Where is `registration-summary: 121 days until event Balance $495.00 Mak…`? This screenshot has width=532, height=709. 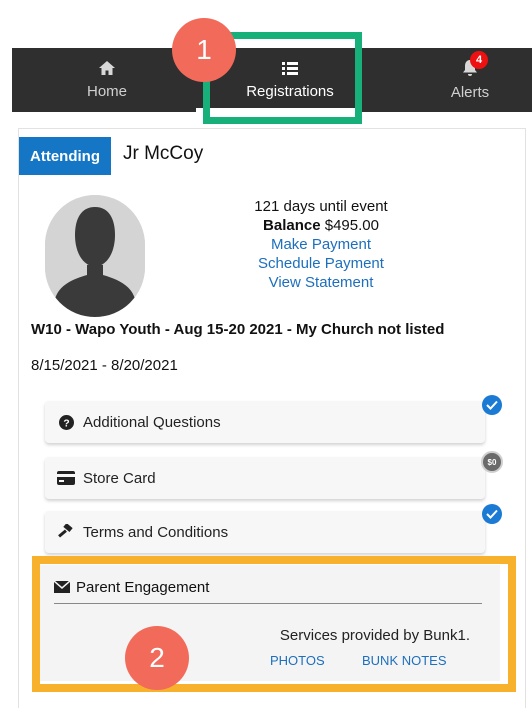 registration-summary: 121 days until event Balance $495.00 Mak… is located at coordinates (321, 244).